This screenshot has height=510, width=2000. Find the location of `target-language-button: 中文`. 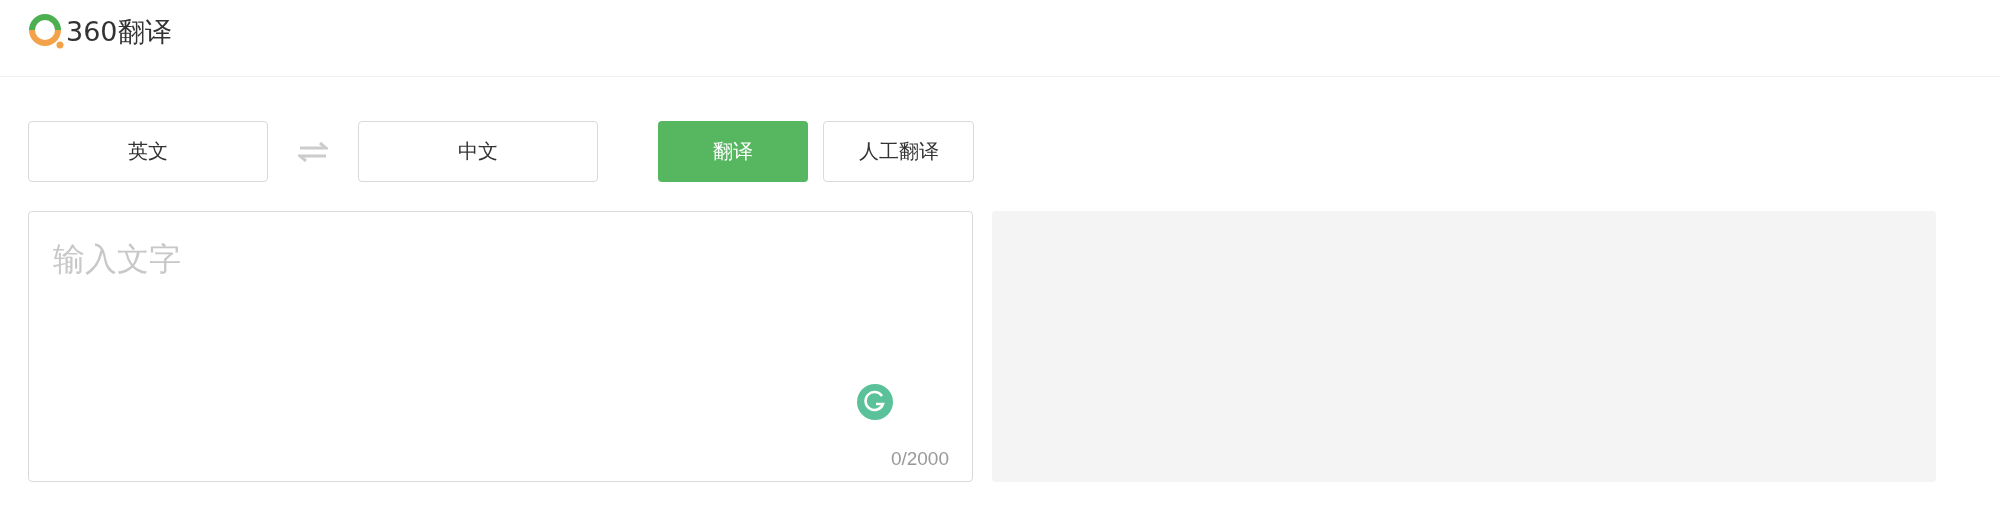

target-language-button: 中文 is located at coordinates (478, 151).